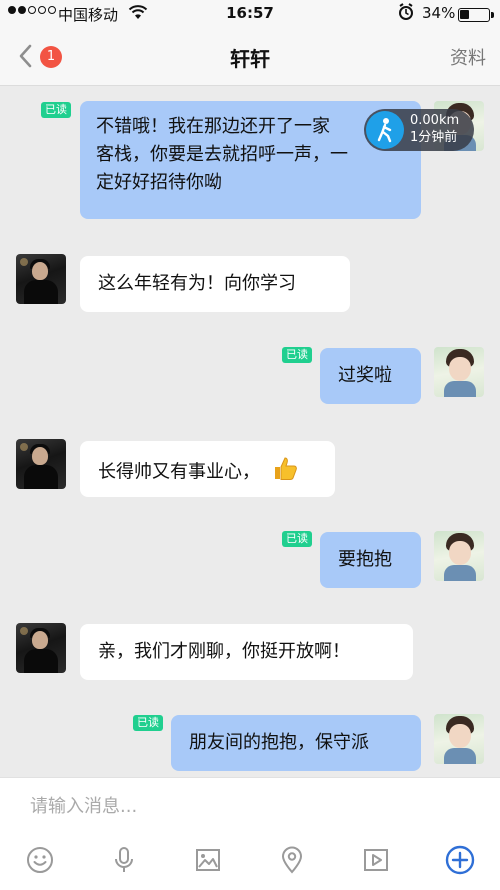 The width and height of the screenshot is (500, 890). Describe the element at coordinates (406, 14) in the screenshot. I see `alarm-icon` at that location.